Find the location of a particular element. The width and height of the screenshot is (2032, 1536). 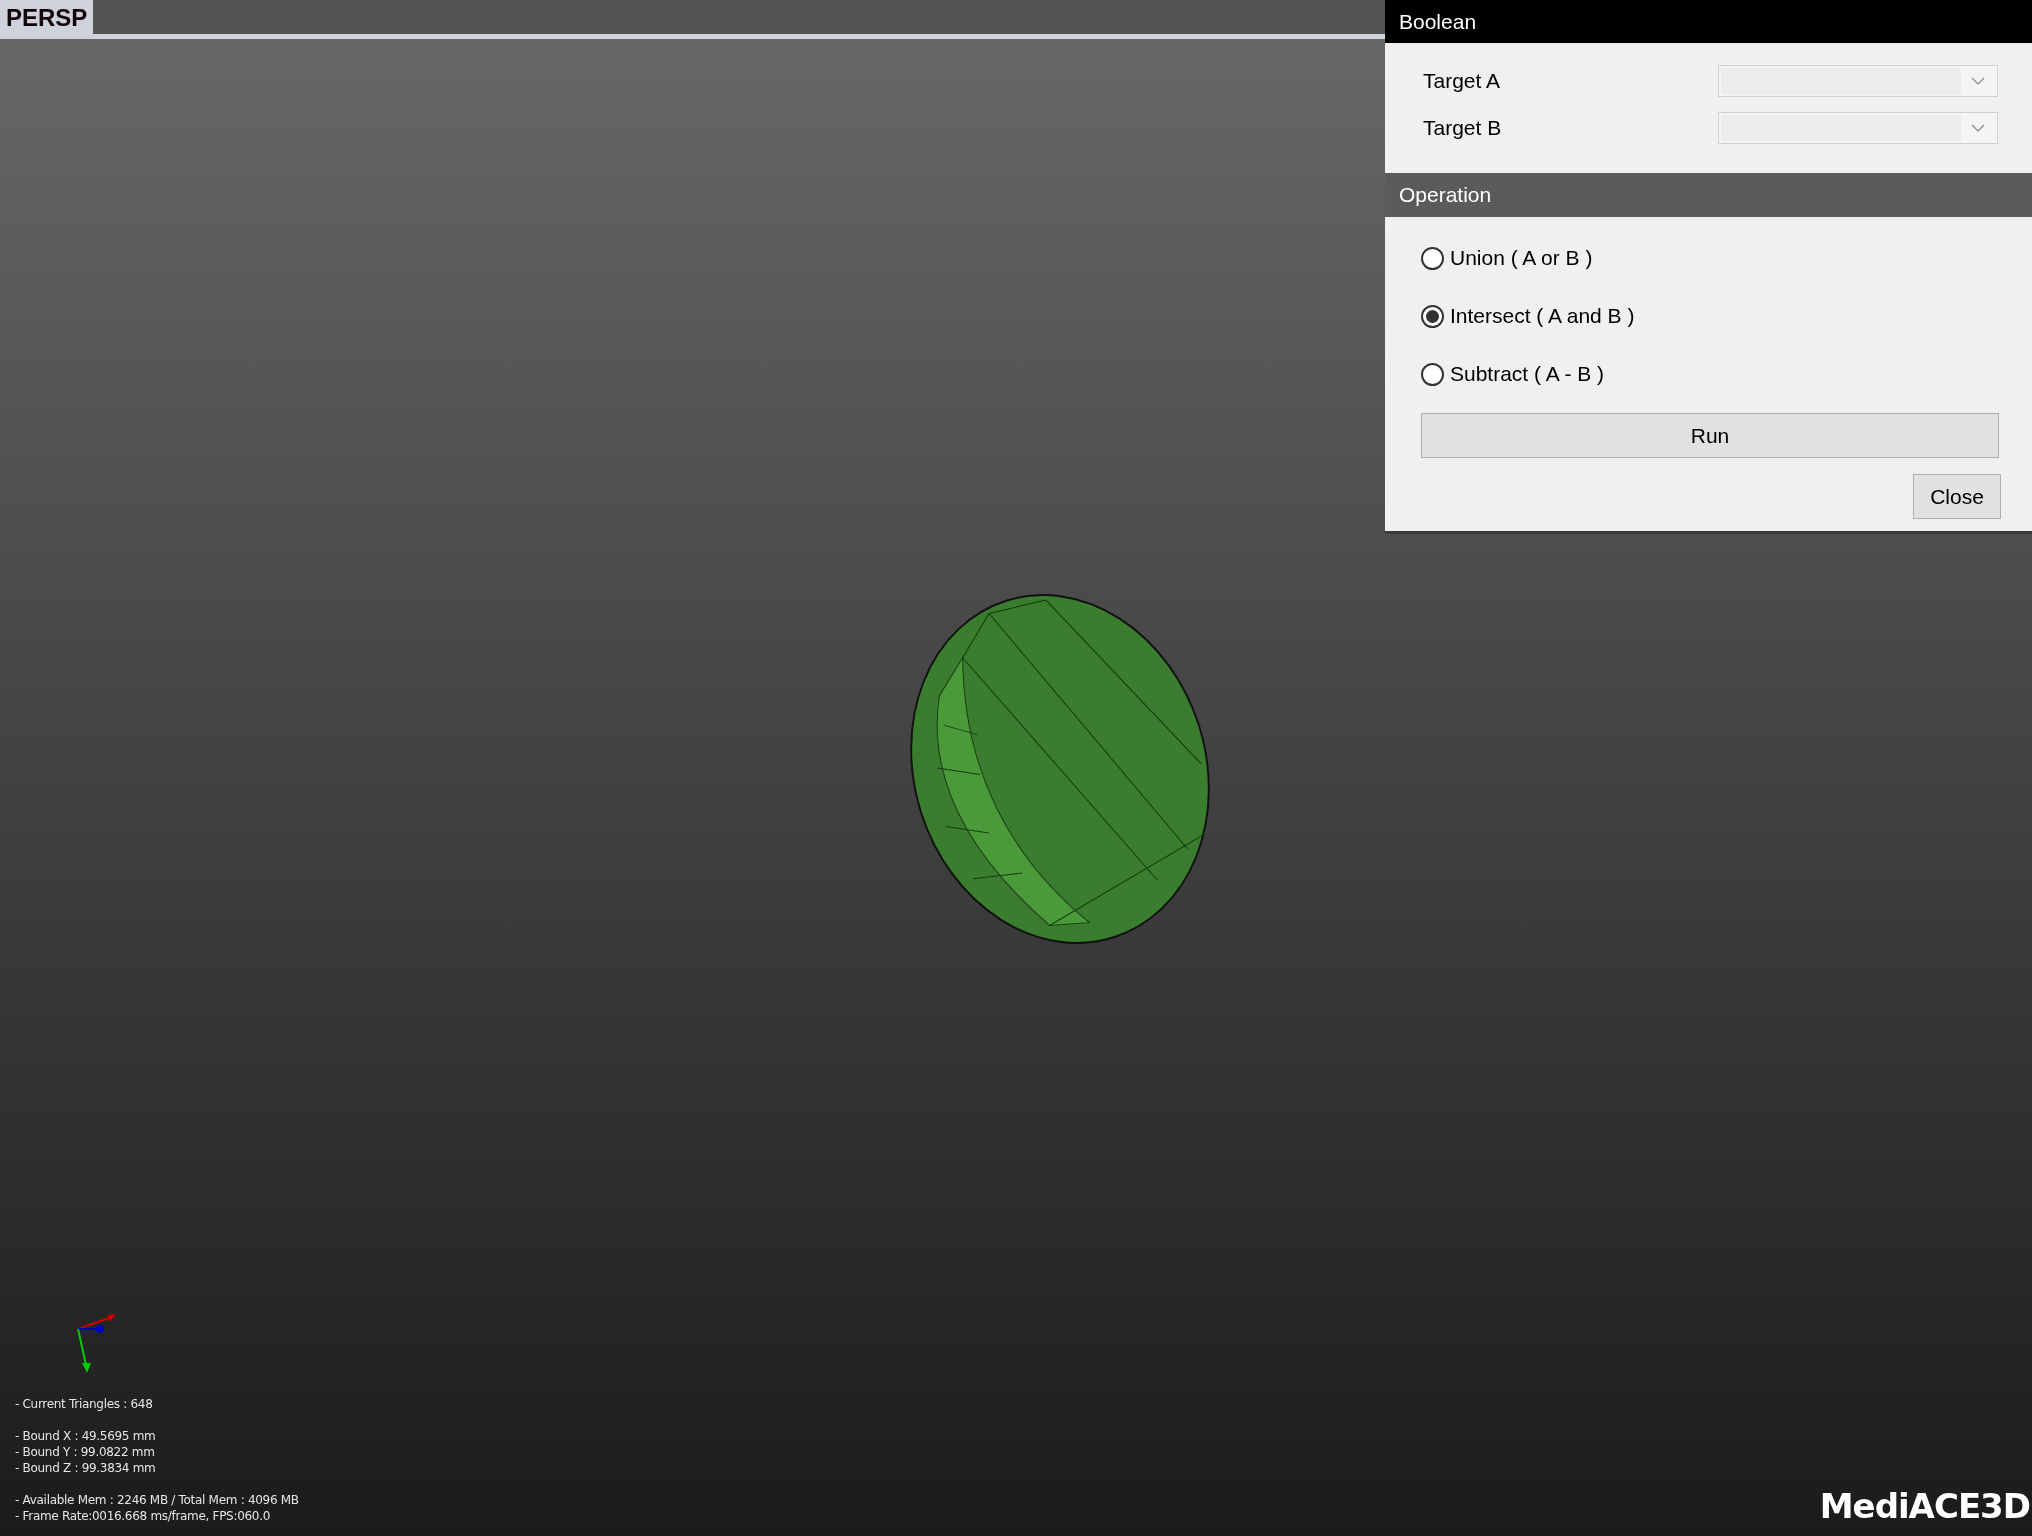

stats-text: - Bound X : 49.5695 mm is located at coordinates (86, 1436).